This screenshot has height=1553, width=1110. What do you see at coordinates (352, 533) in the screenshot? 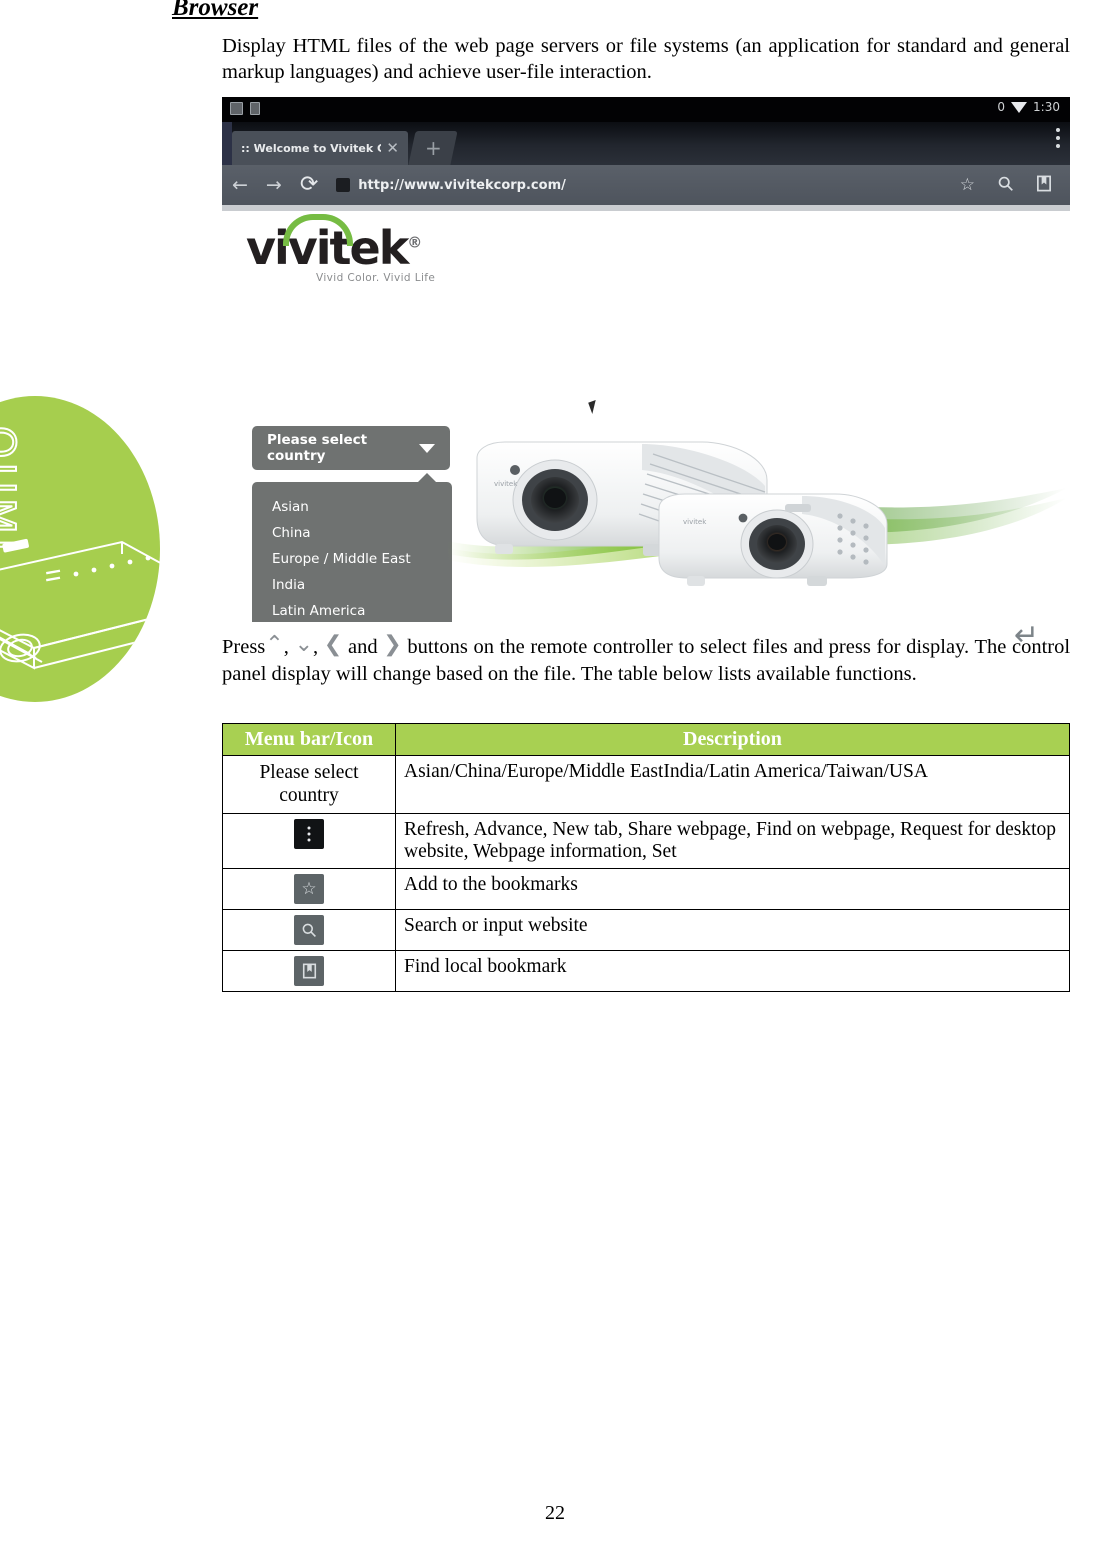
I see `country-option-china: China` at bounding box center [352, 533].